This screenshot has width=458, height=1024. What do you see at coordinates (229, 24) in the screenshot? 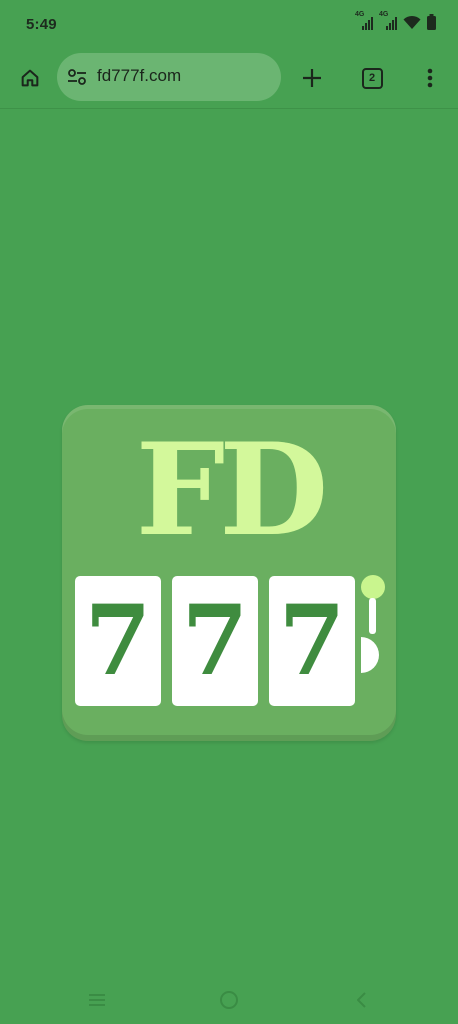
I see `status-bar: 5:49 4G 4G` at bounding box center [229, 24].